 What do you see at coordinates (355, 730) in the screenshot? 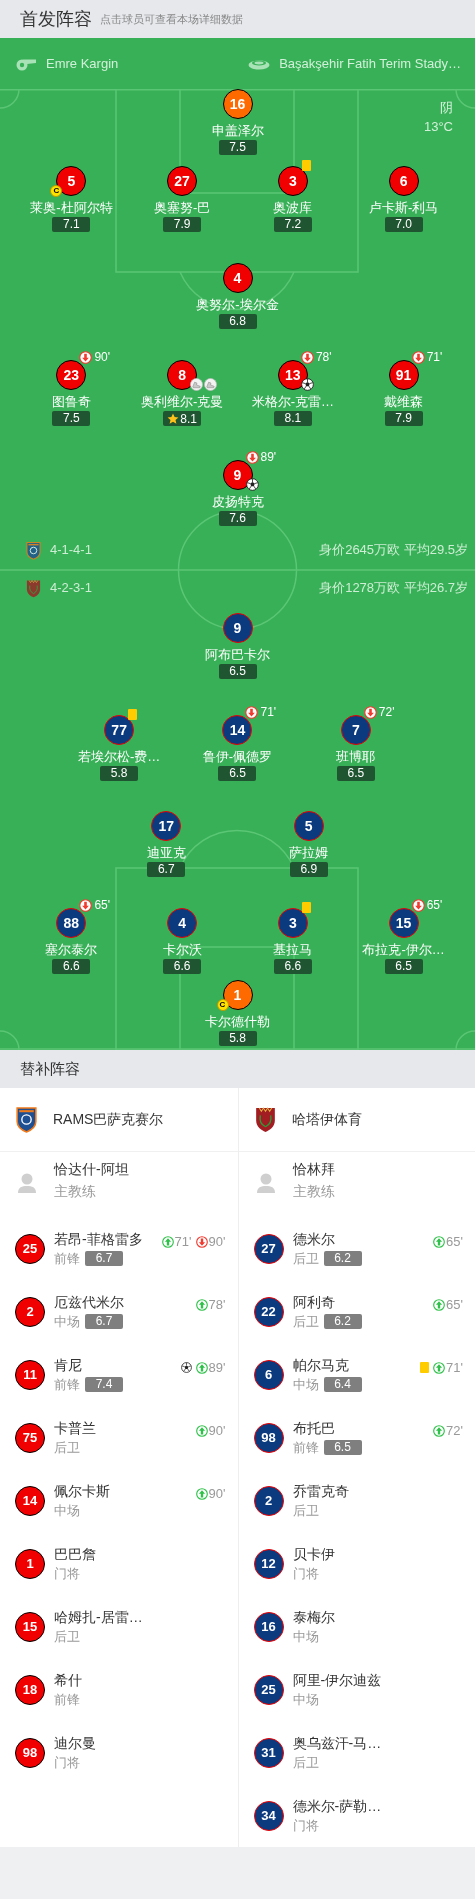
I see `shirt-number: 7` at bounding box center [355, 730].